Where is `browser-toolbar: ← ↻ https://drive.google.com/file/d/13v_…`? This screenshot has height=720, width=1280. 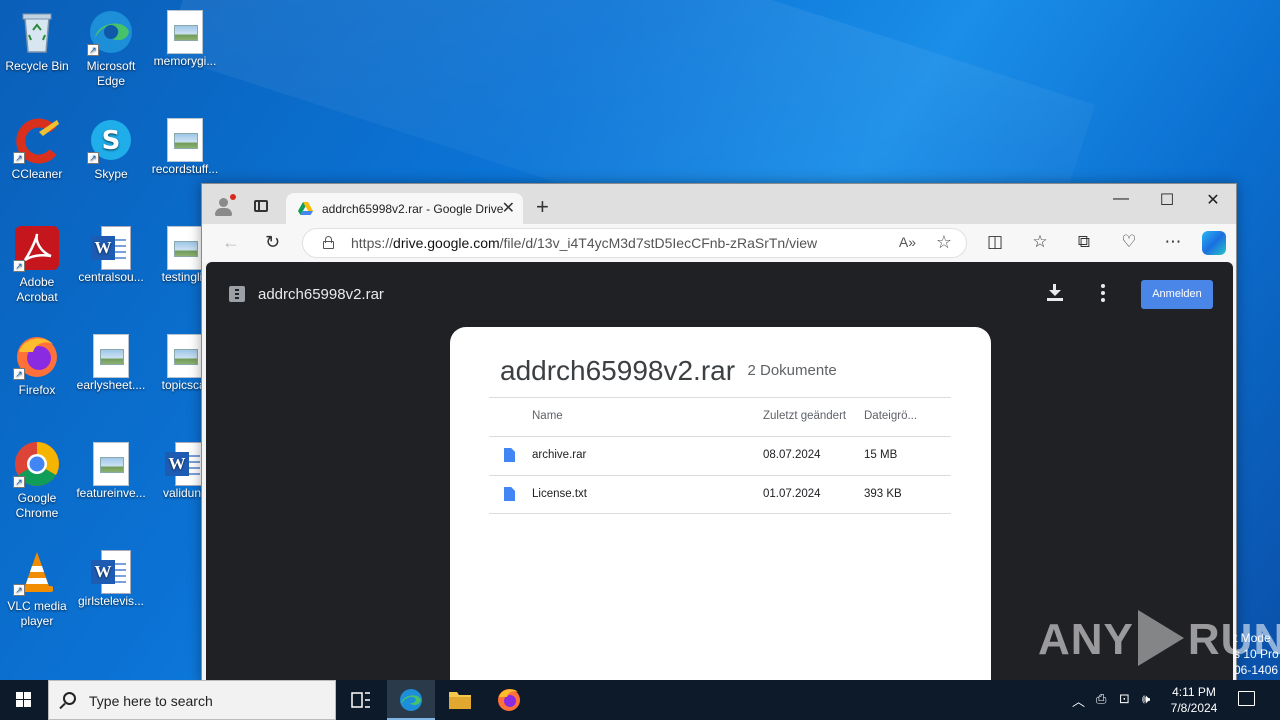
browser-toolbar: ← ↻ https://drive.google.com/file/d/13v_… is located at coordinates (719, 243).